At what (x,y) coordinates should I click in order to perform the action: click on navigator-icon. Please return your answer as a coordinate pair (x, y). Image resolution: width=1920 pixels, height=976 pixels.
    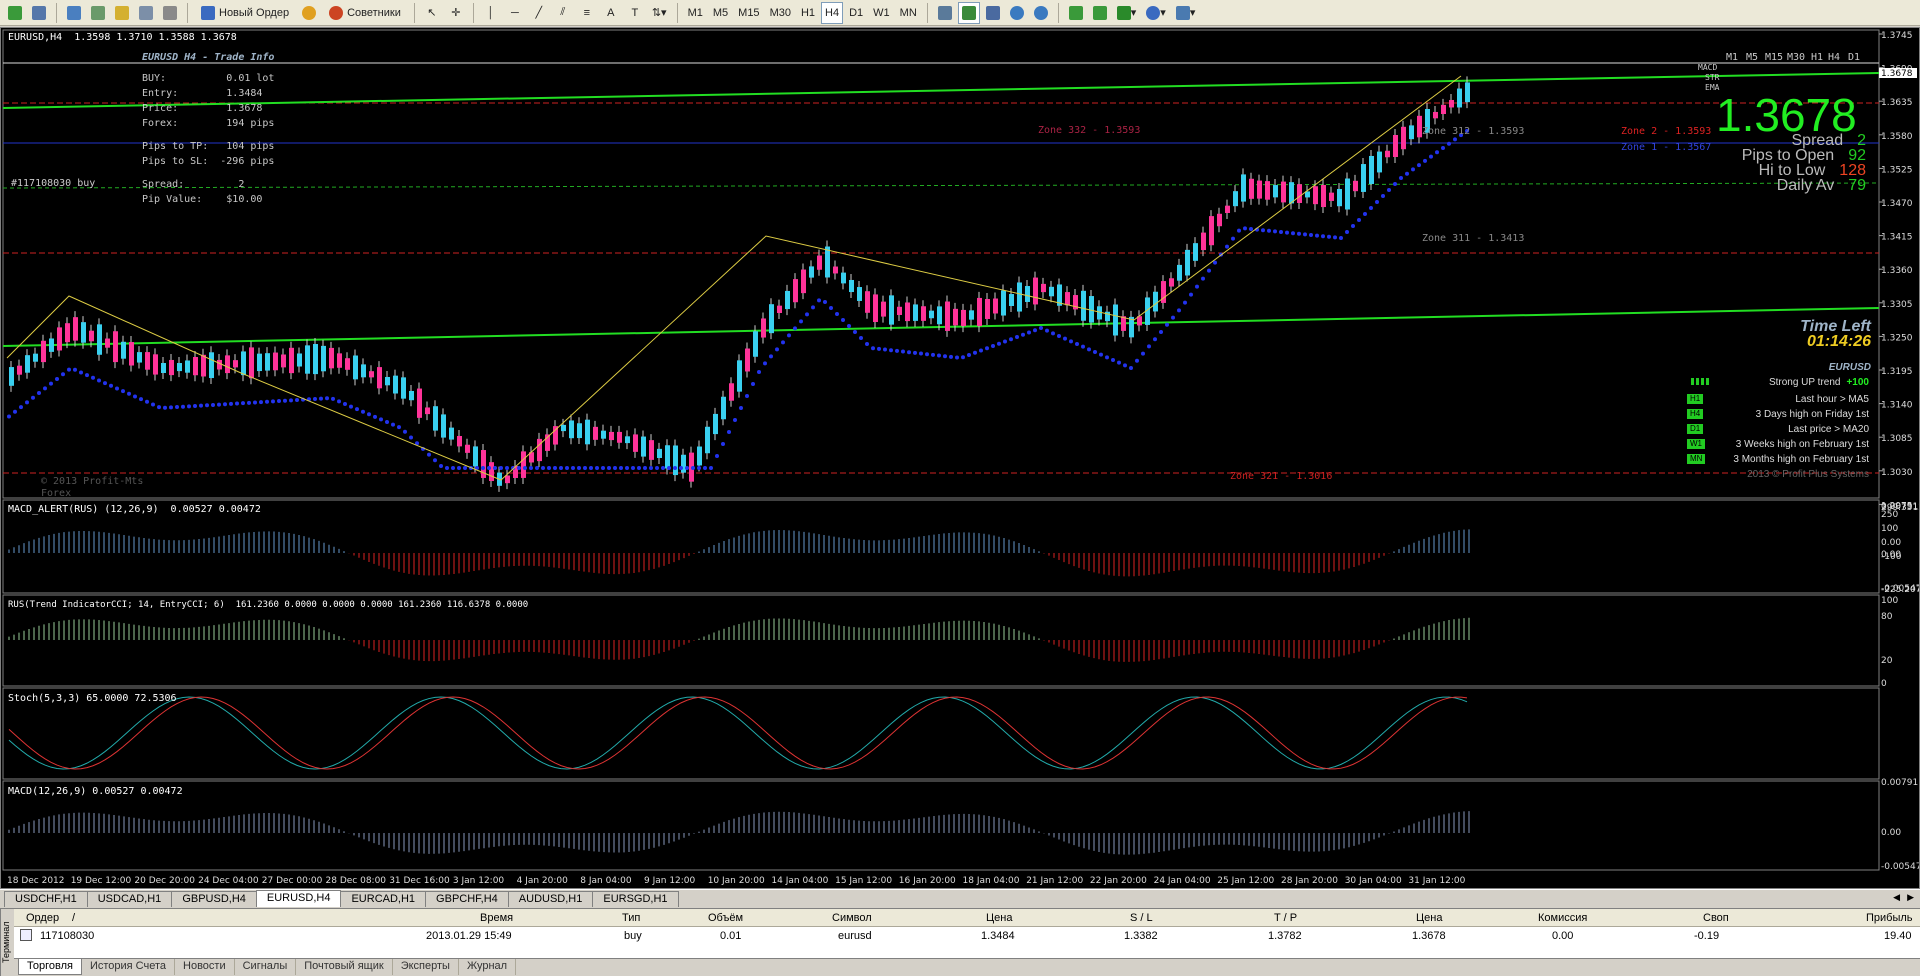
    Looking at the image, I should click on (98, 13).